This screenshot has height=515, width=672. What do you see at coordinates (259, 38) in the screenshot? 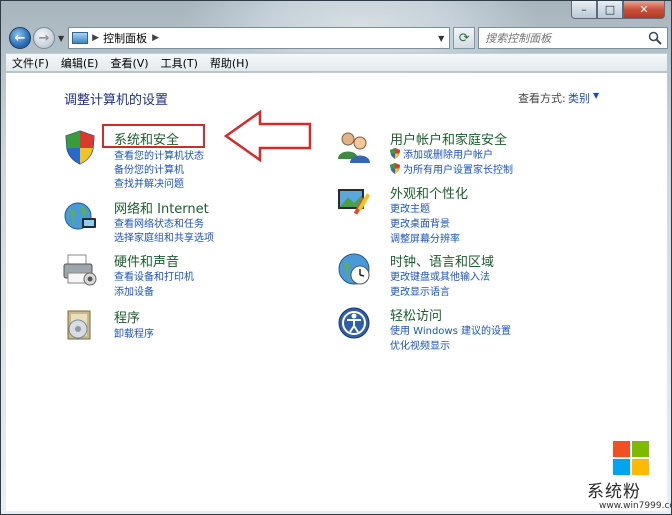
I see `address-bar: ▶ 控制面板 ▶ ▼` at bounding box center [259, 38].